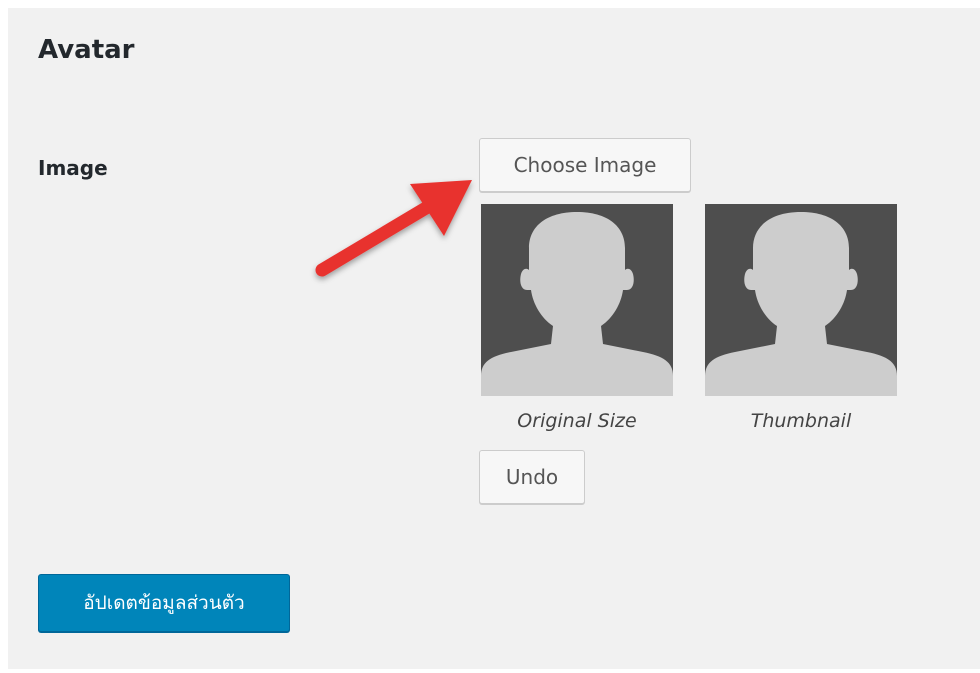  Describe the element at coordinates (393, 228) in the screenshot. I see `red-arrow-icon` at that location.